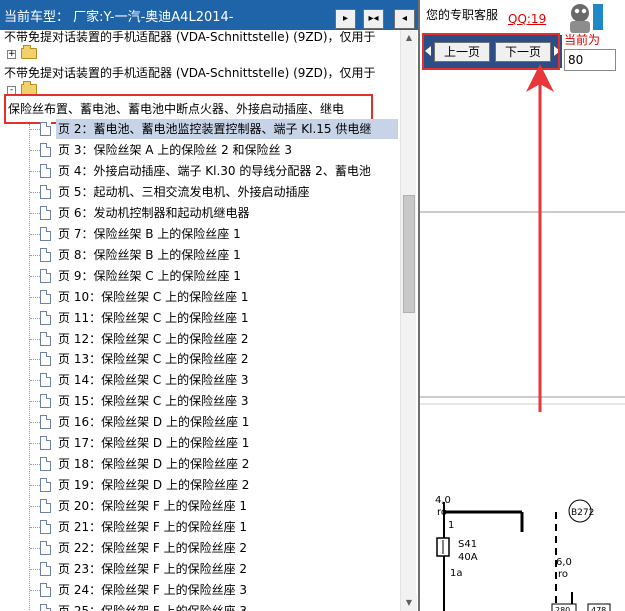 The height and width of the screenshot is (611, 625). I want to click on tree-page-item: 页 15：保险丝架 C 上的保险丝座 3, so click(153, 401).